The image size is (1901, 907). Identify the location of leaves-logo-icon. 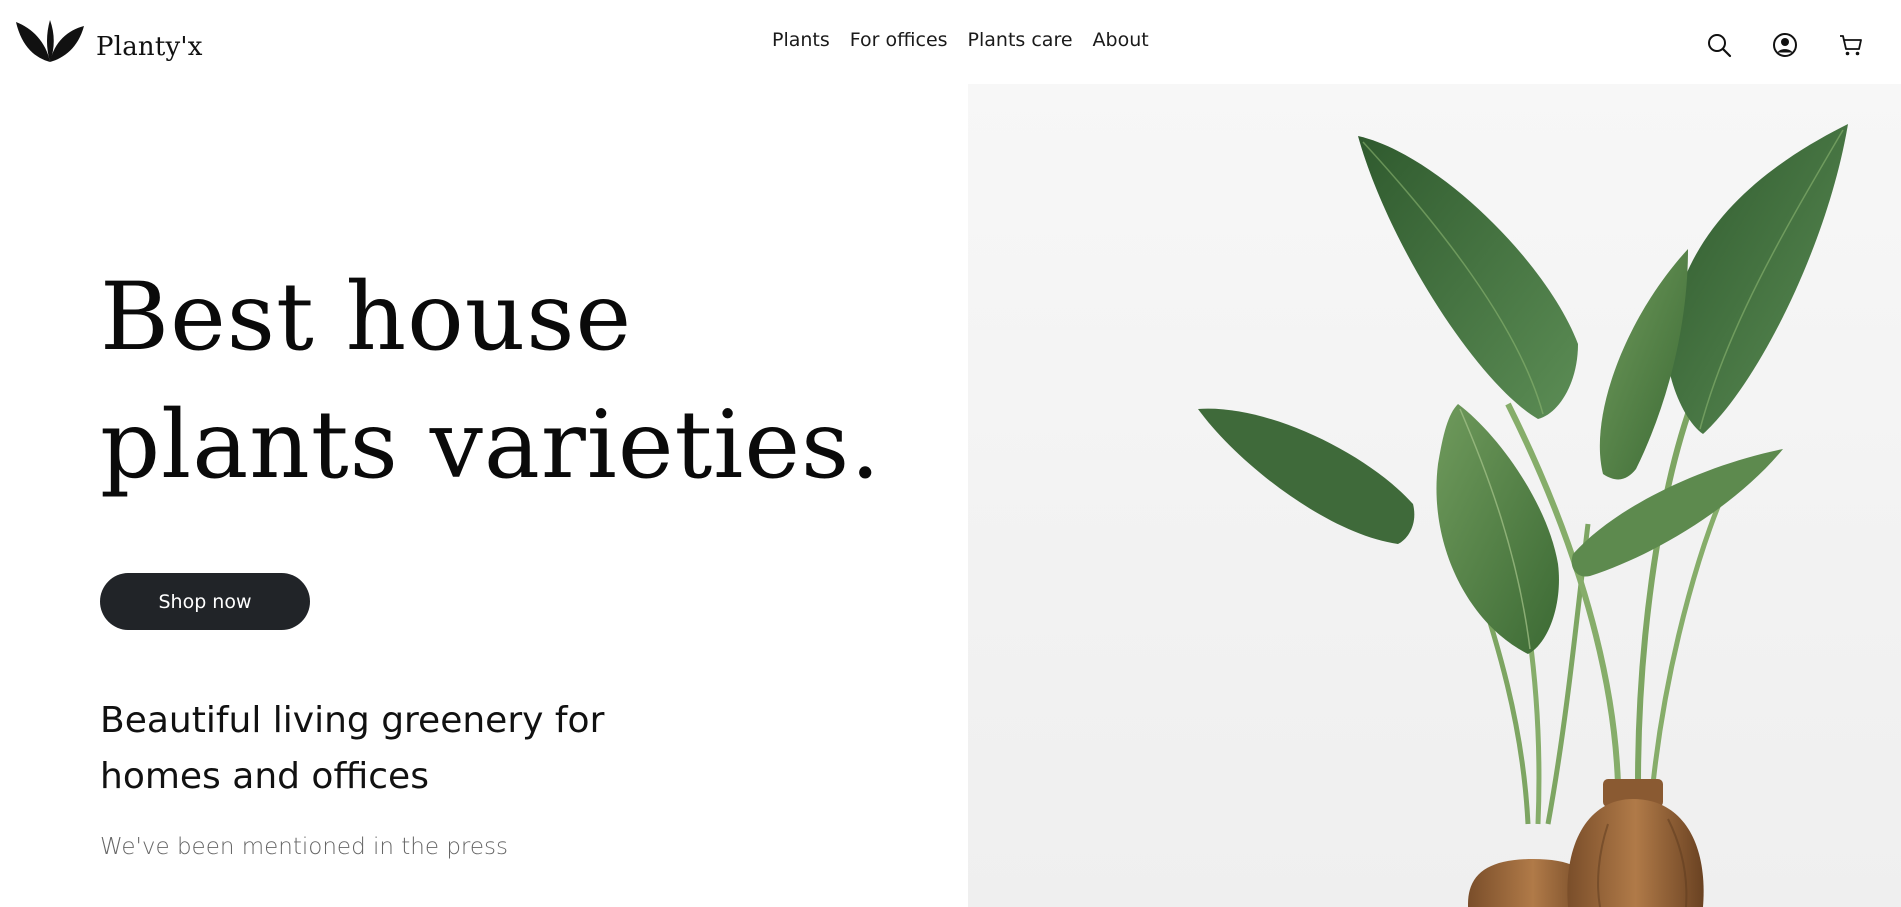
(50, 41).